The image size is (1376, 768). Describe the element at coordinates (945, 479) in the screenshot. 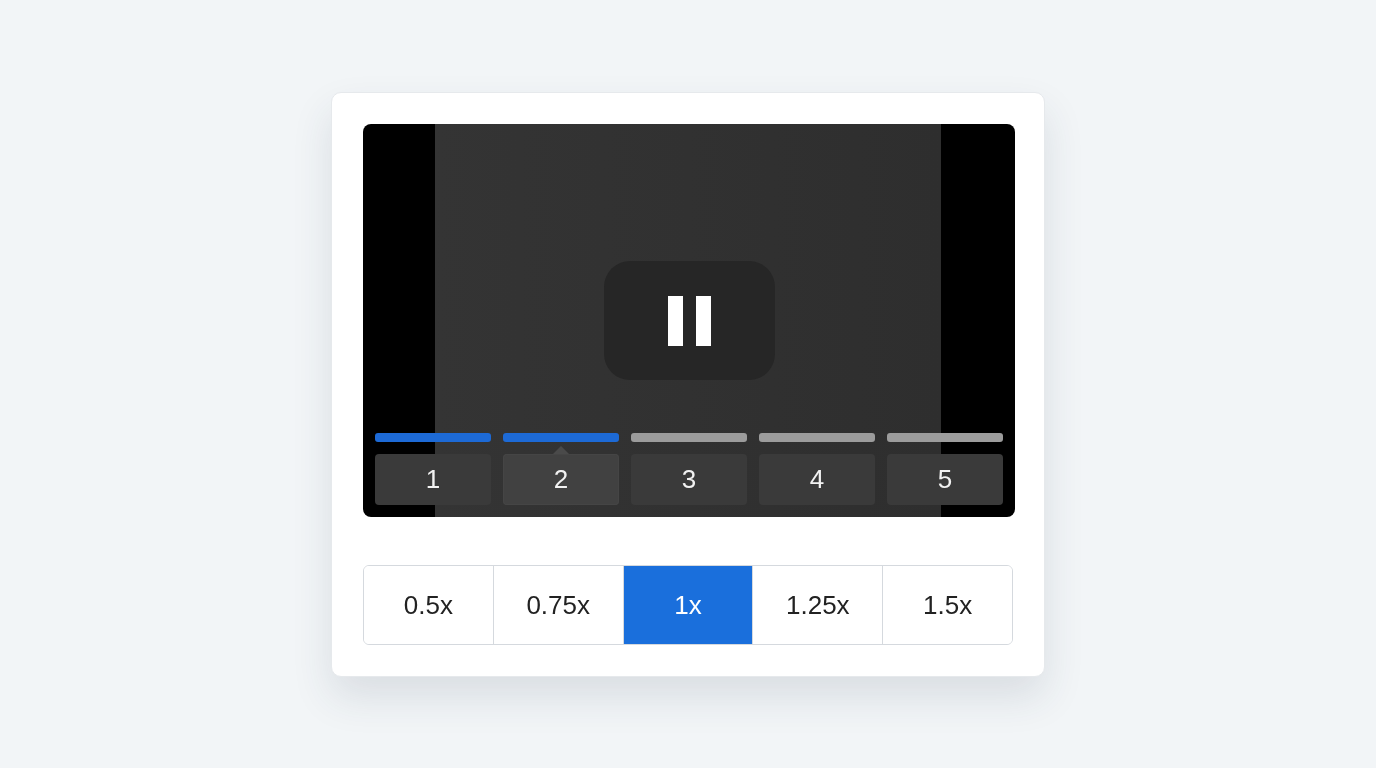

I see `chapter-button: 5` at that location.